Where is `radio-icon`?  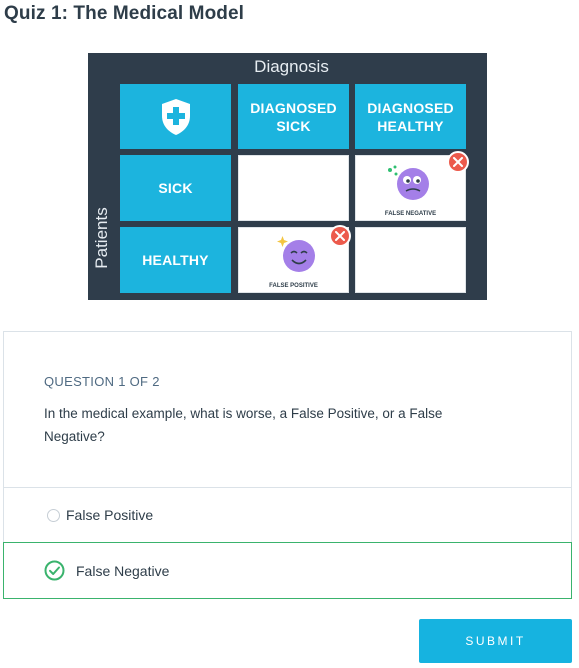 radio-icon is located at coordinates (53, 515).